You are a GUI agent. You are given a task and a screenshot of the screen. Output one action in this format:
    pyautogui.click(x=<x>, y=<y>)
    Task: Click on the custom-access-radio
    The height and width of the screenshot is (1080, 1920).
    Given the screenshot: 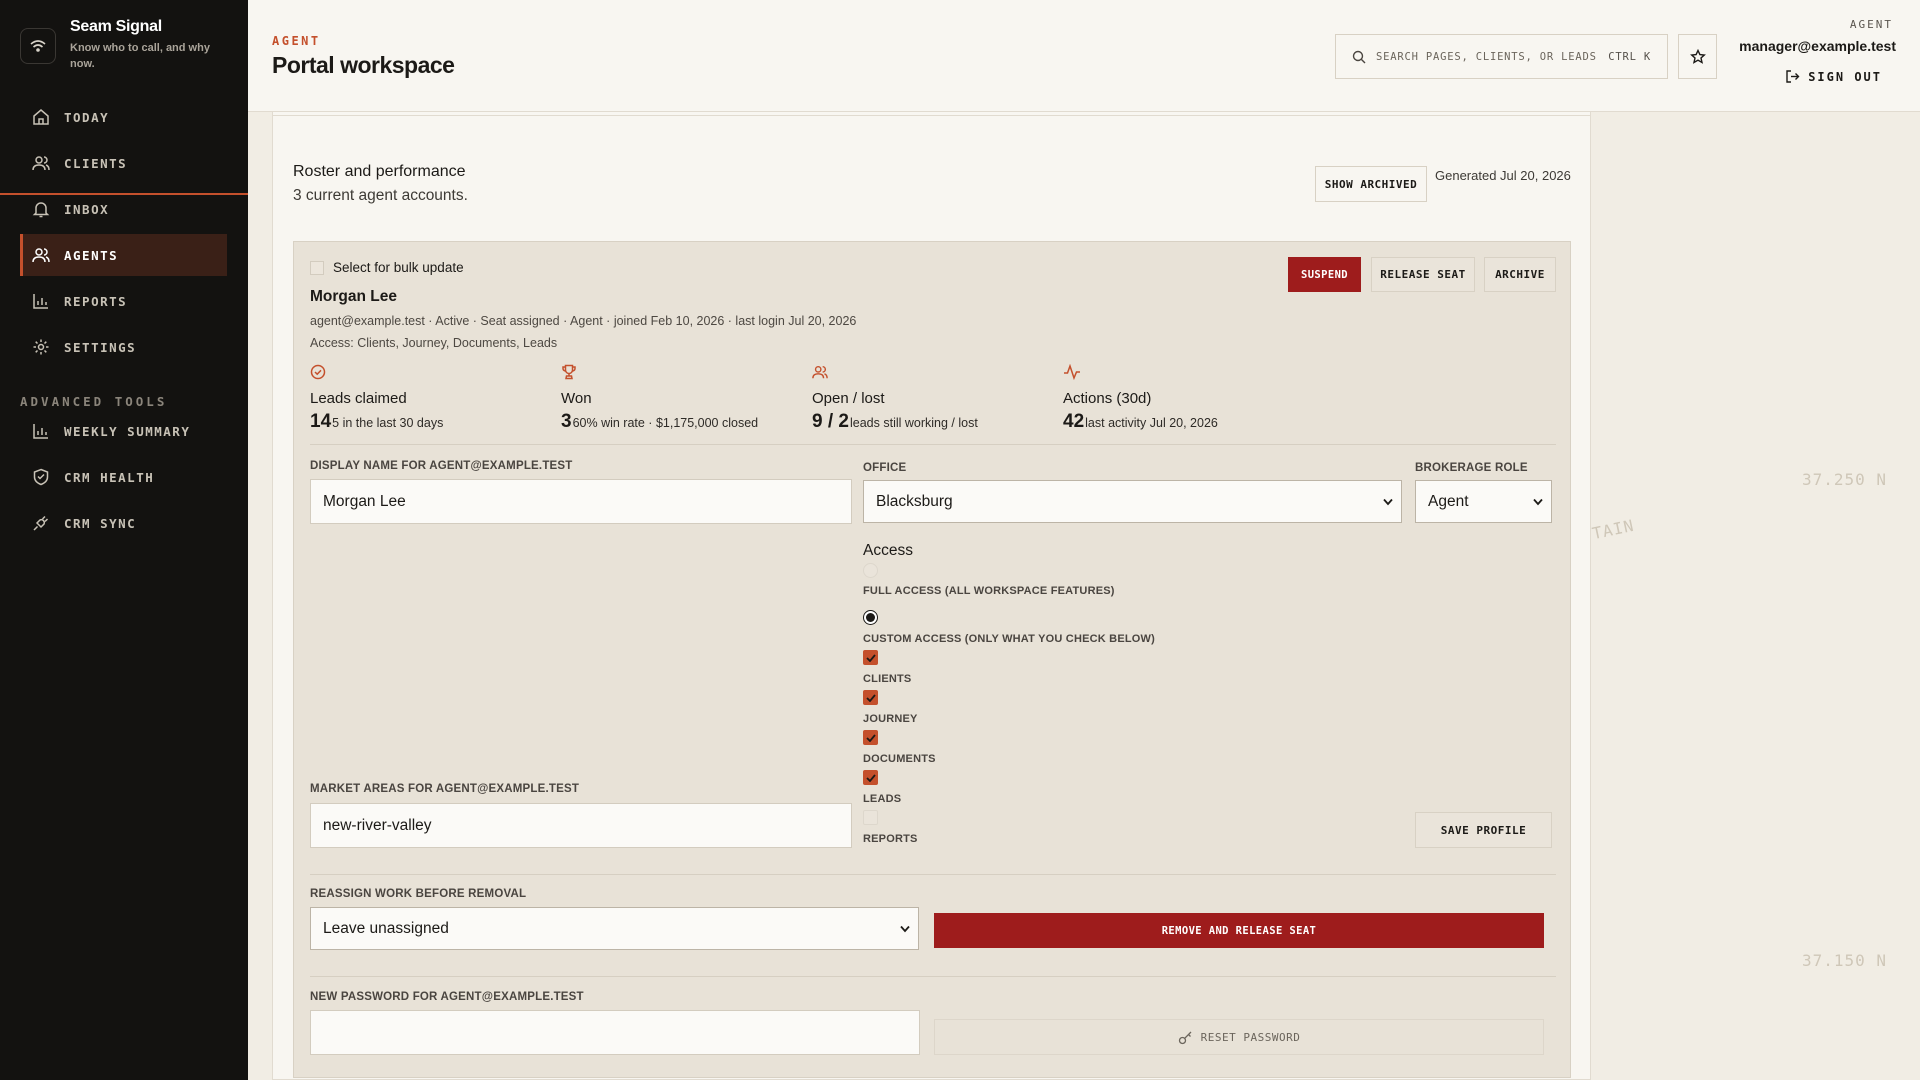 What is the action you would take?
    pyautogui.click(x=870, y=617)
    